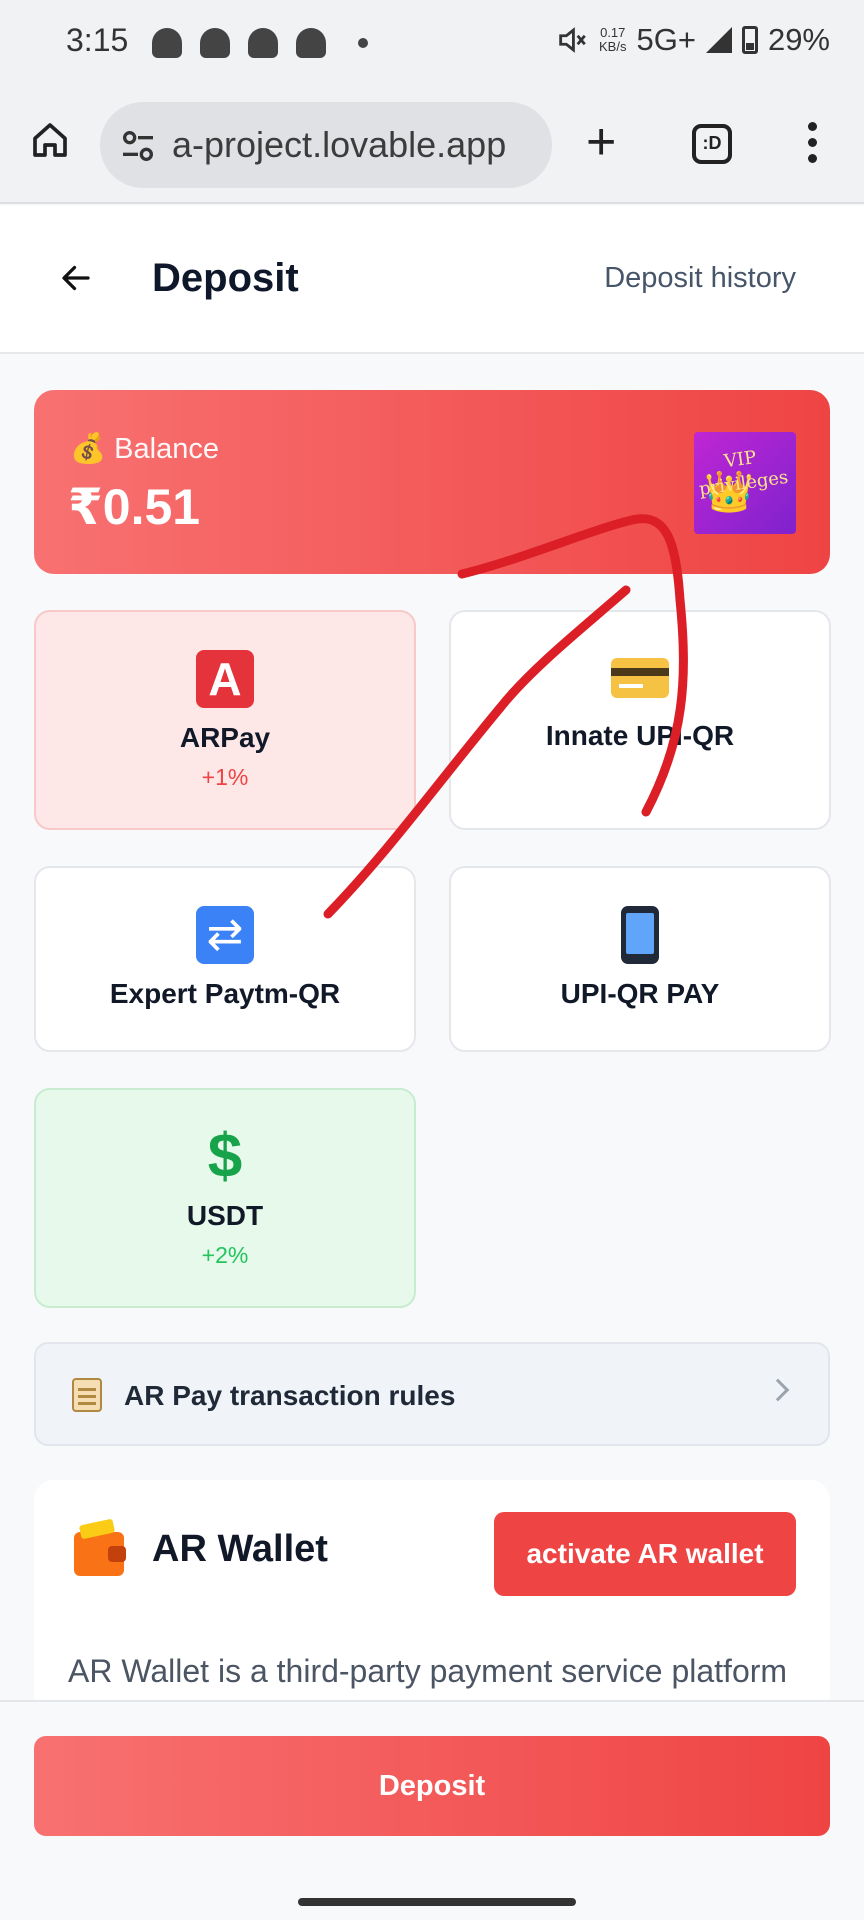 Image resolution: width=864 pixels, height=1920 pixels. Describe the element at coordinates (138, 146) in the screenshot. I see `site-settings-icon` at that location.